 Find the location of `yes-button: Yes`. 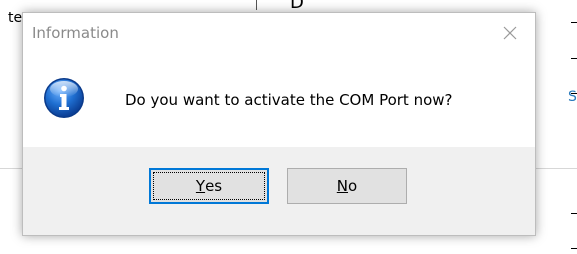

yes-button: Yes is located at coordinates (209, 186).